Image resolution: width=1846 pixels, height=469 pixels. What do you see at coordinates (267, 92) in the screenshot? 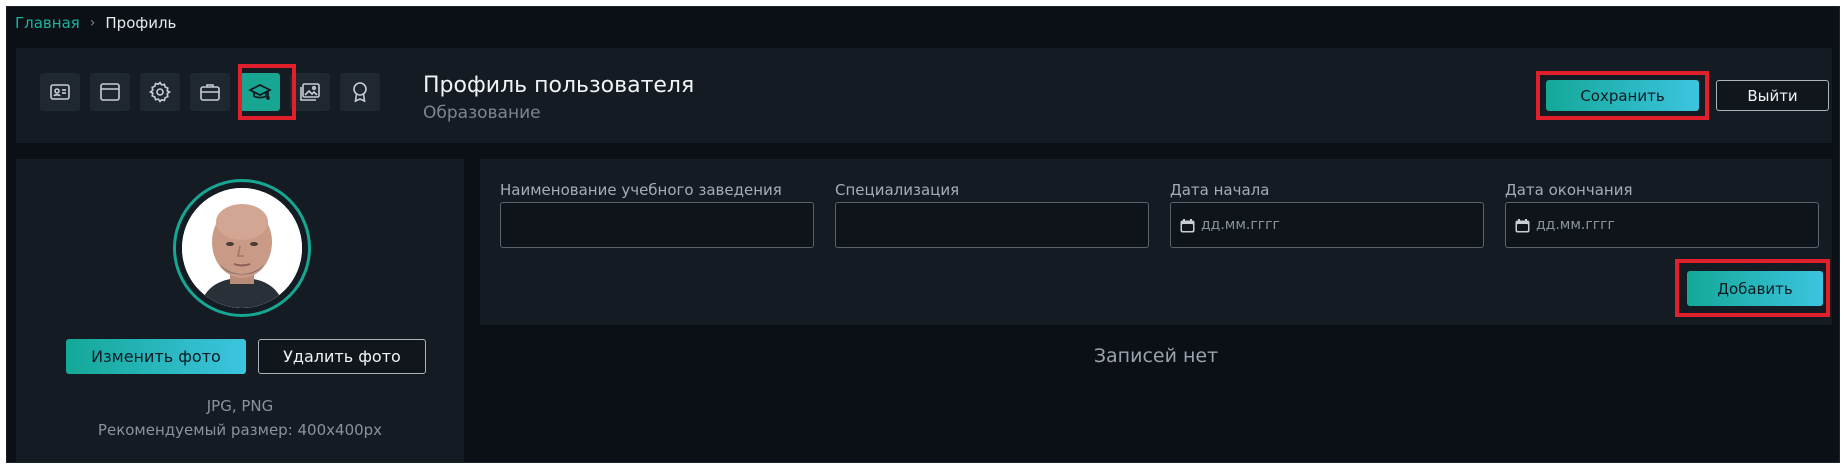
I see `education-tab-highlight` at bounding box center [267, 92].